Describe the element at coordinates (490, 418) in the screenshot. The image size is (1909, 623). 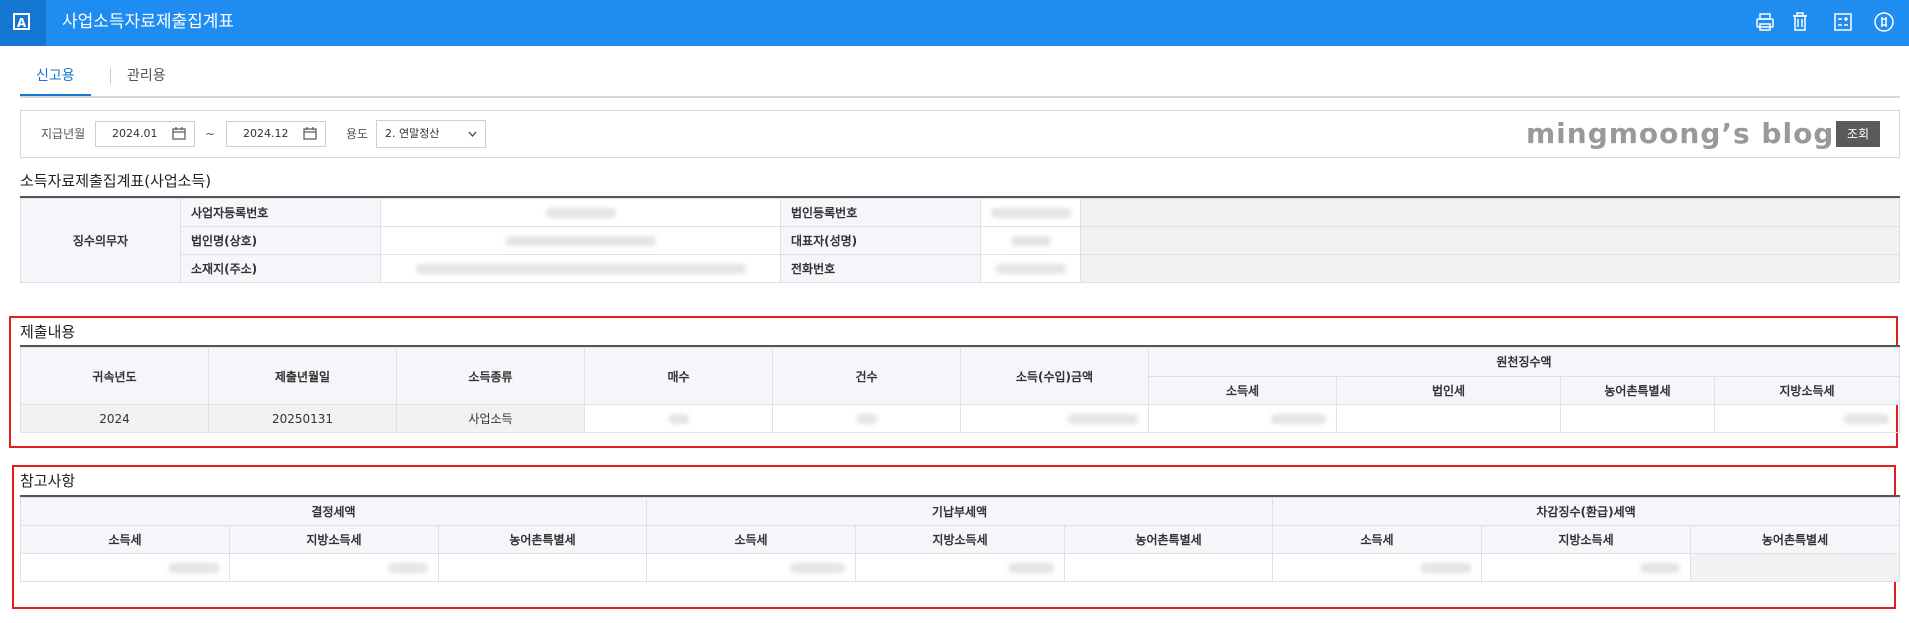
I see `income-type-cell: 사업소득` at that location.